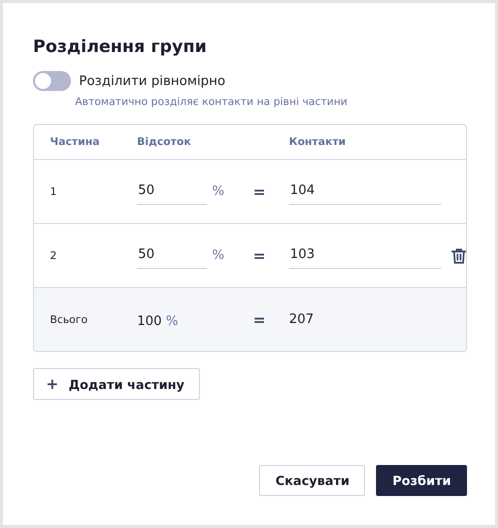 The image size is (498, 528). What do you see at coordinates (75, 142) in the screenshot?
I see `column-header: Частина` at bounding box center [75, 142].